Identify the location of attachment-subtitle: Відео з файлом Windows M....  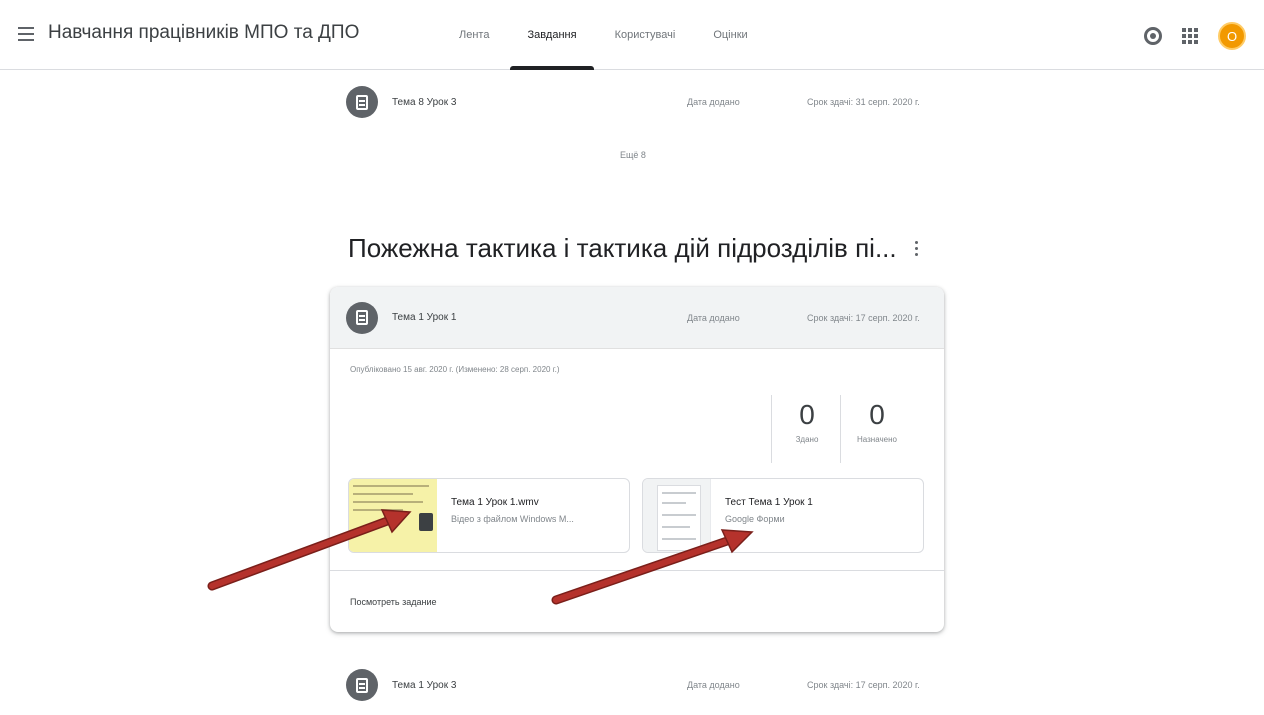
(512, 519).